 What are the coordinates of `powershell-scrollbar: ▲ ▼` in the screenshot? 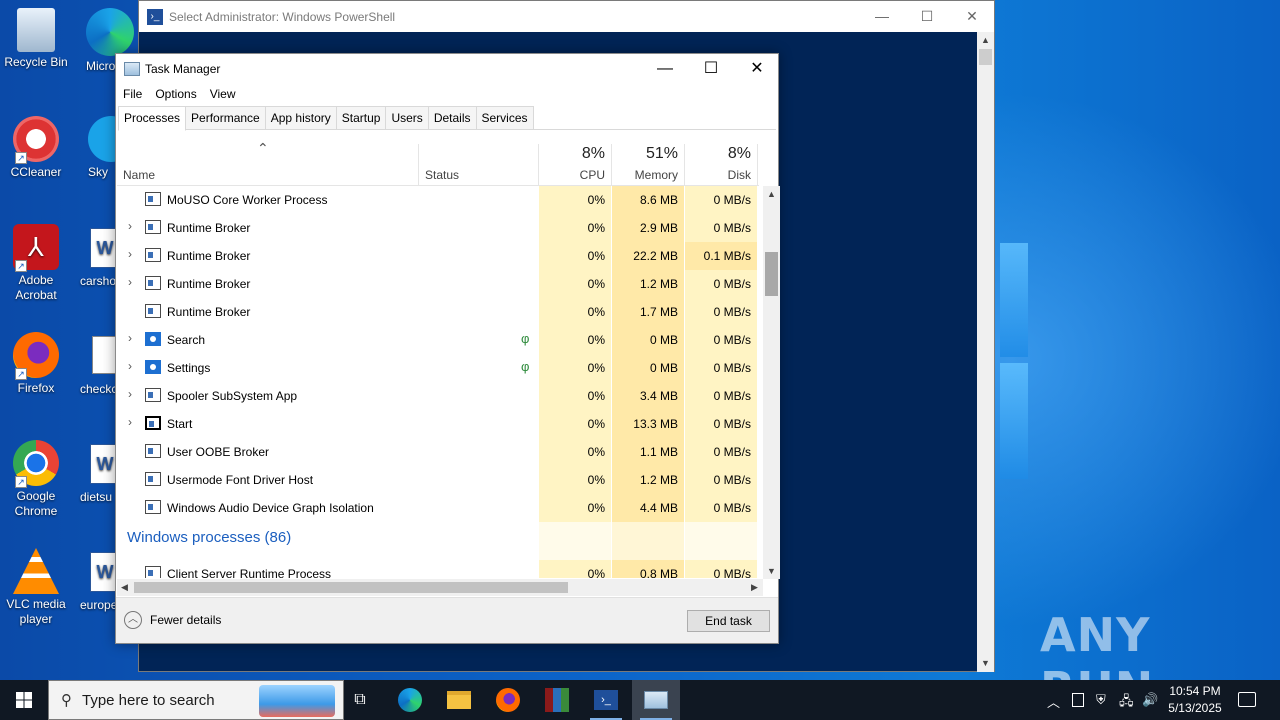 It's located at (985, 352).